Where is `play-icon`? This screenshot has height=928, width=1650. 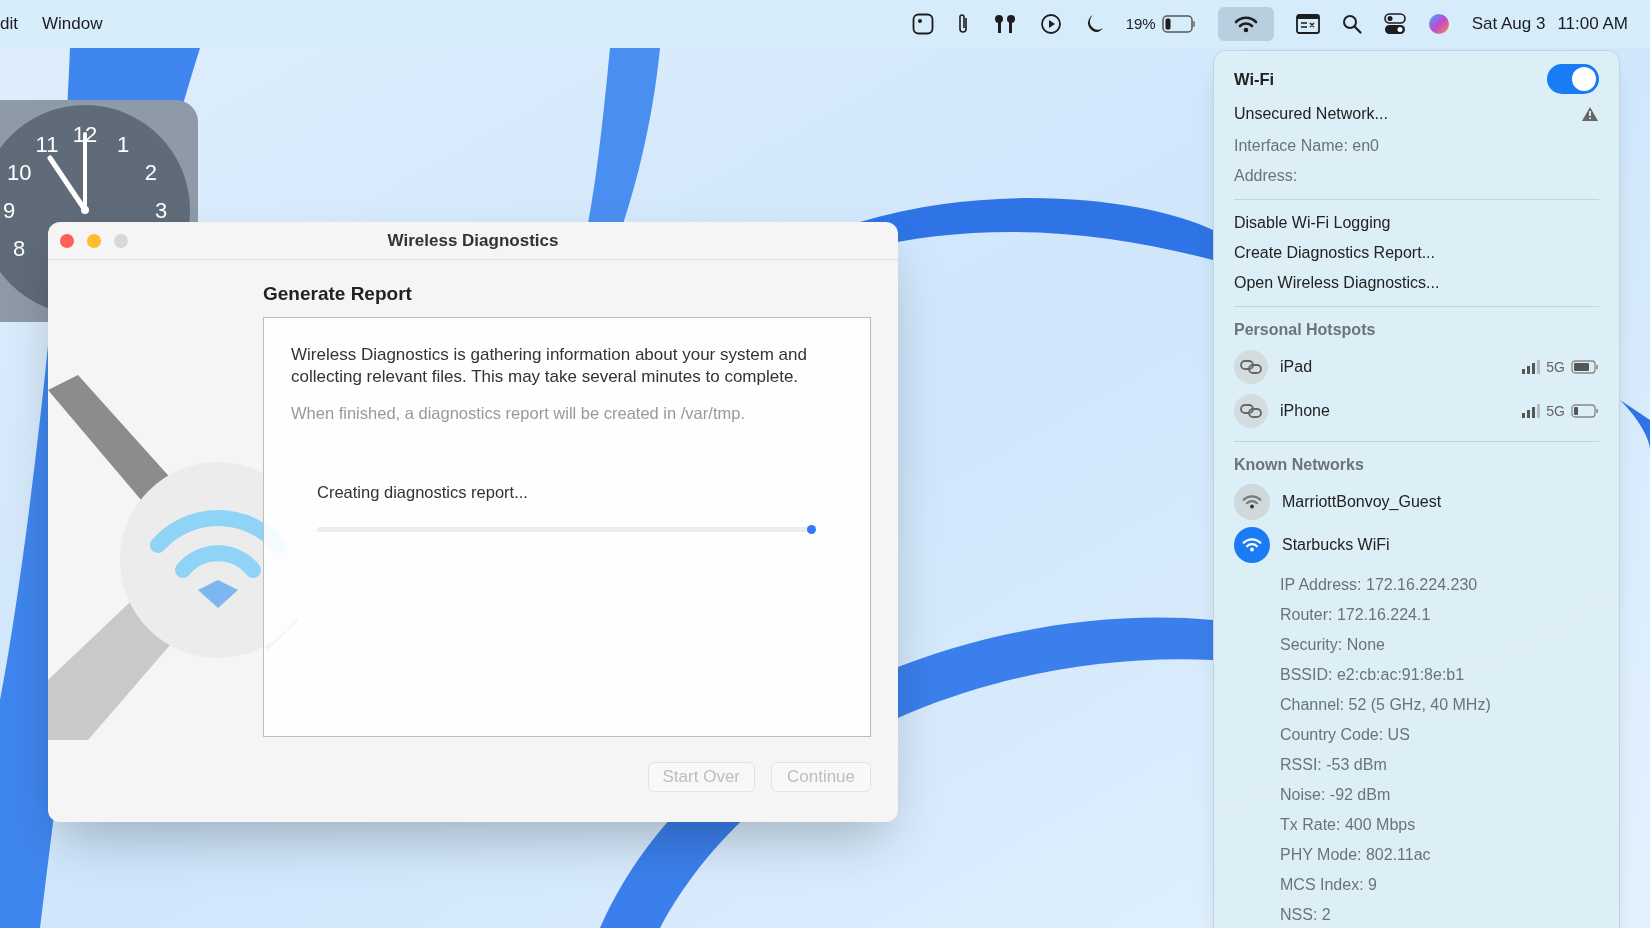
play-icon is located at coordinates (1050, 24).